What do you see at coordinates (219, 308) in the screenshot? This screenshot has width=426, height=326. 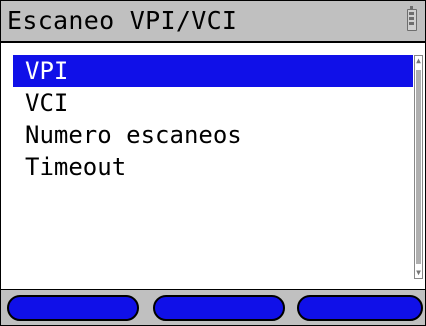 I see `softkey-2-button` at bounding box center [219, 308].